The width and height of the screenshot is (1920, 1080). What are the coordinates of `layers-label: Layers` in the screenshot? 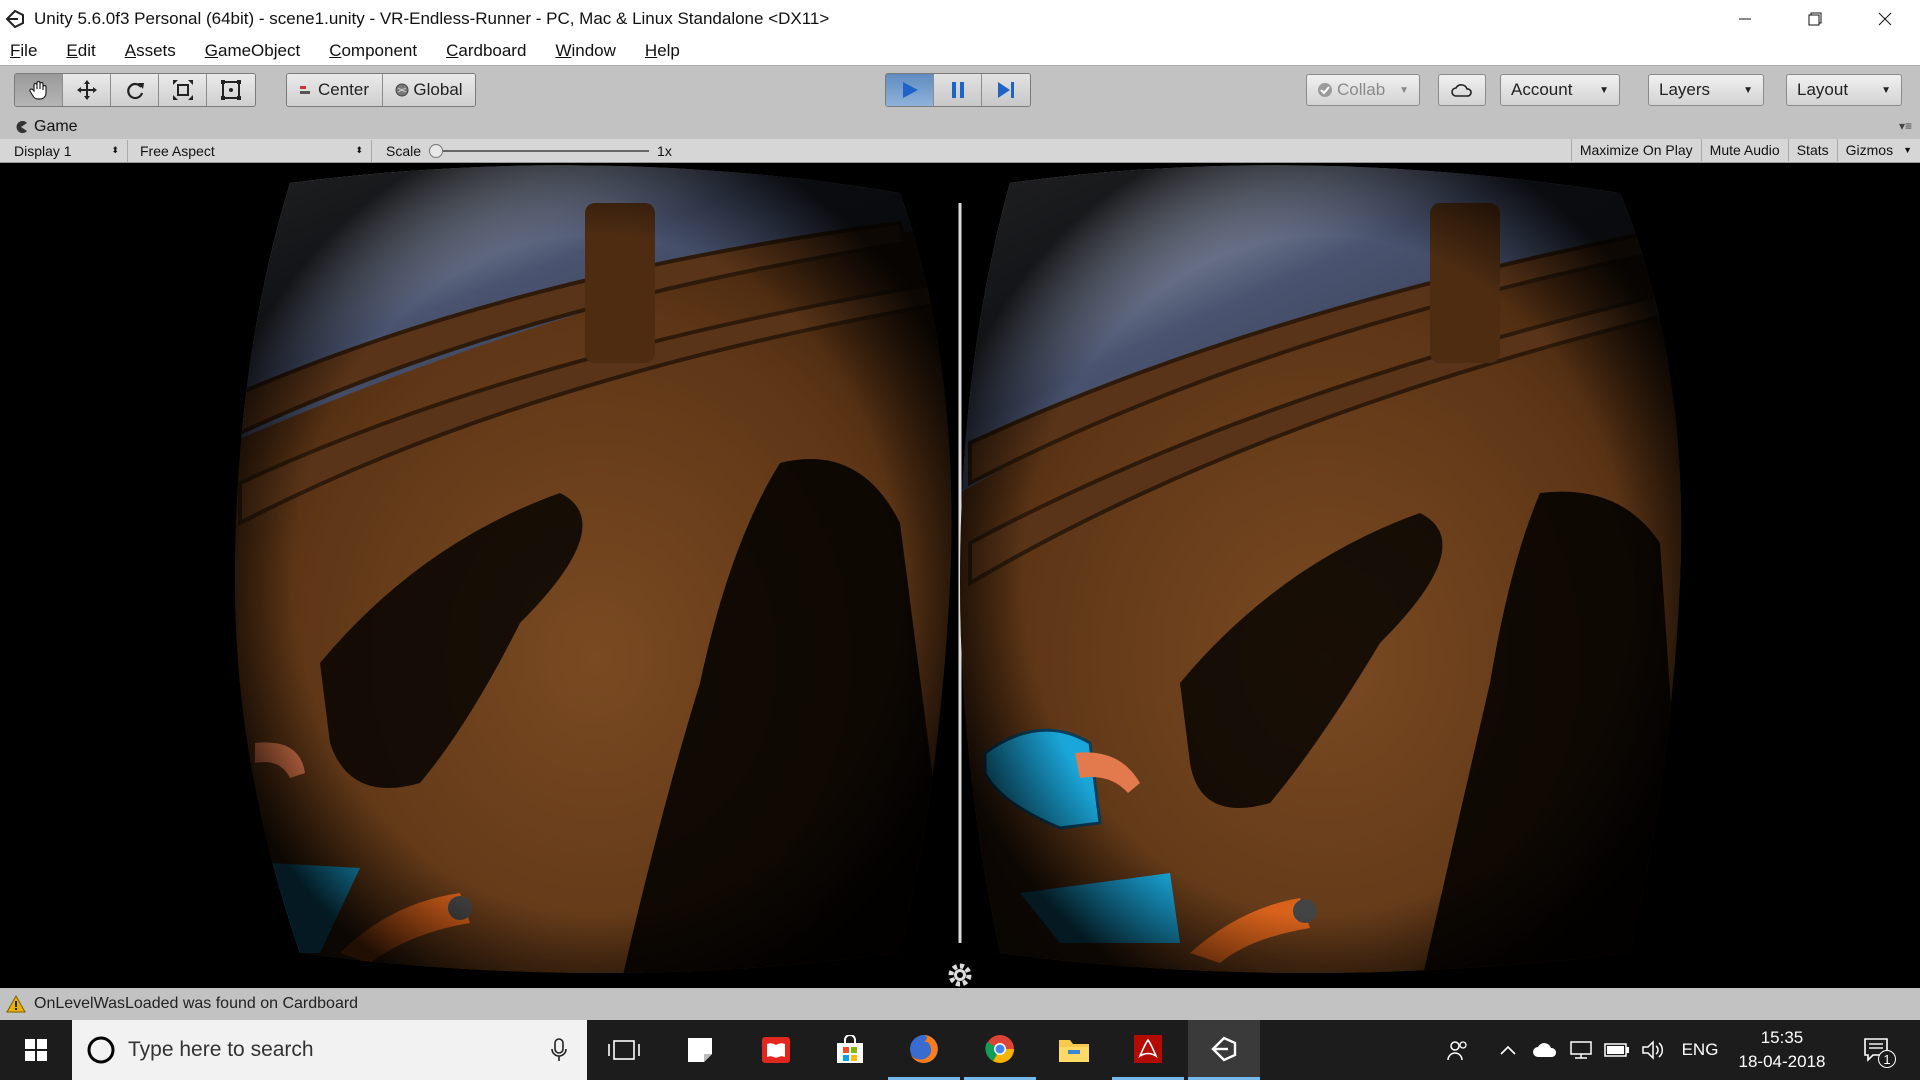 It's located at (1685, 89).